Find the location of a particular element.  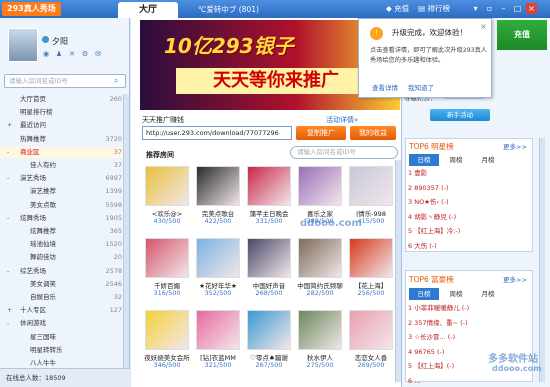

room-card: 蒲芊主日晚会 331/500 is located at coordinates (269, 197).